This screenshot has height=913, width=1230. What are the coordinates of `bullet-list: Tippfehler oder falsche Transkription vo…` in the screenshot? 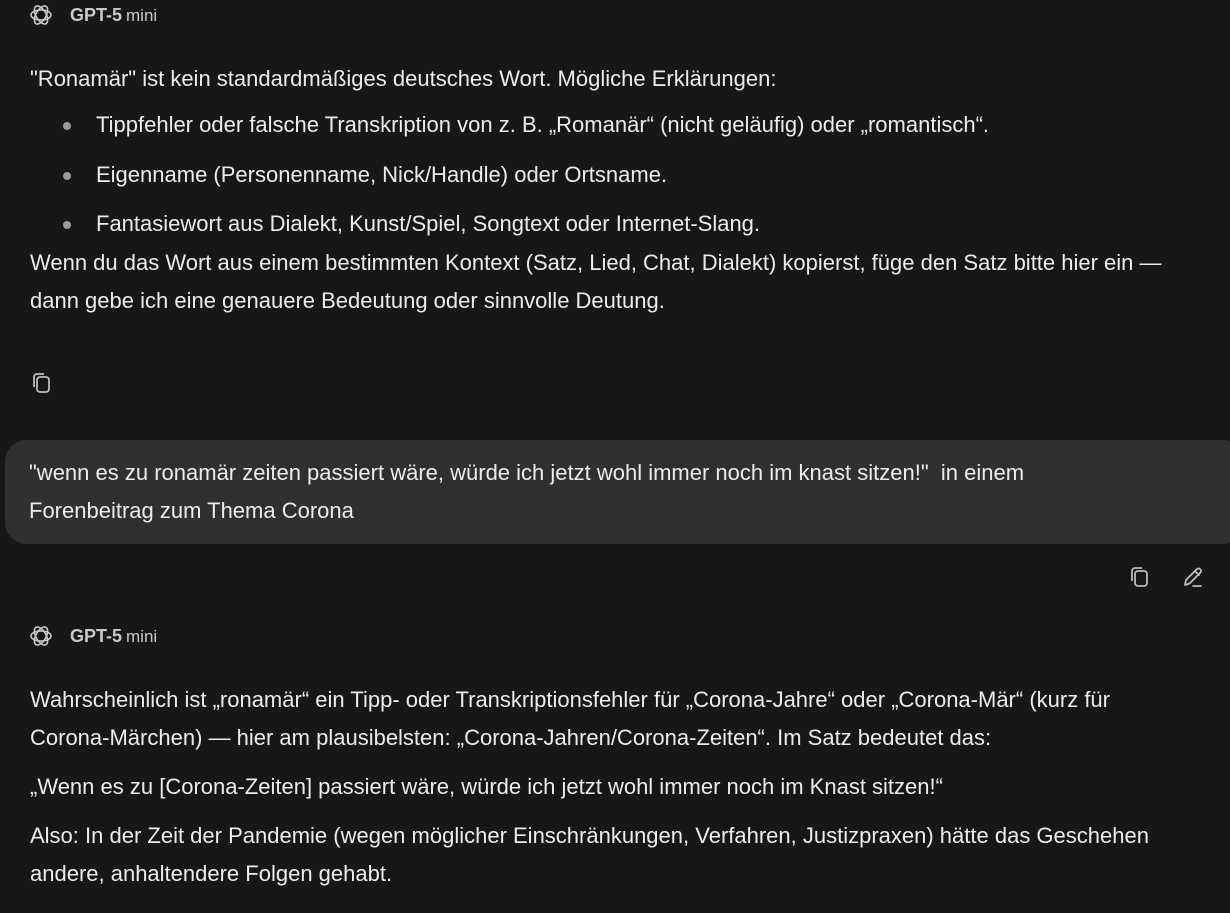 It's located at (612, 174).